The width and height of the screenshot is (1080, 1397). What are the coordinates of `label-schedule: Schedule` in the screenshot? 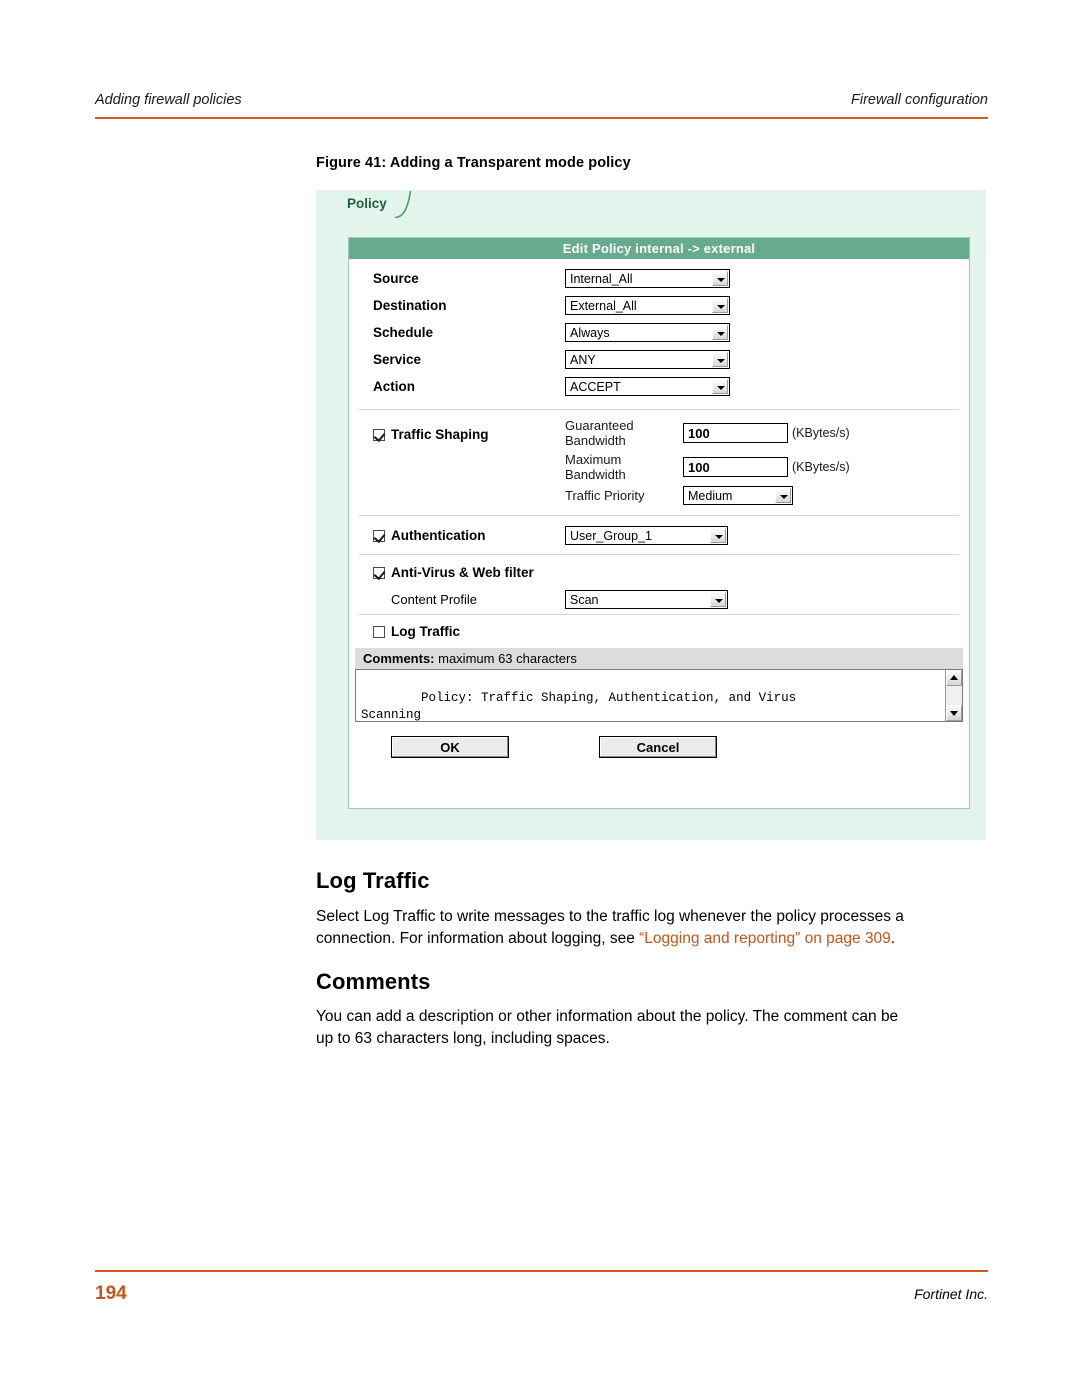 It's located at (403, 332).